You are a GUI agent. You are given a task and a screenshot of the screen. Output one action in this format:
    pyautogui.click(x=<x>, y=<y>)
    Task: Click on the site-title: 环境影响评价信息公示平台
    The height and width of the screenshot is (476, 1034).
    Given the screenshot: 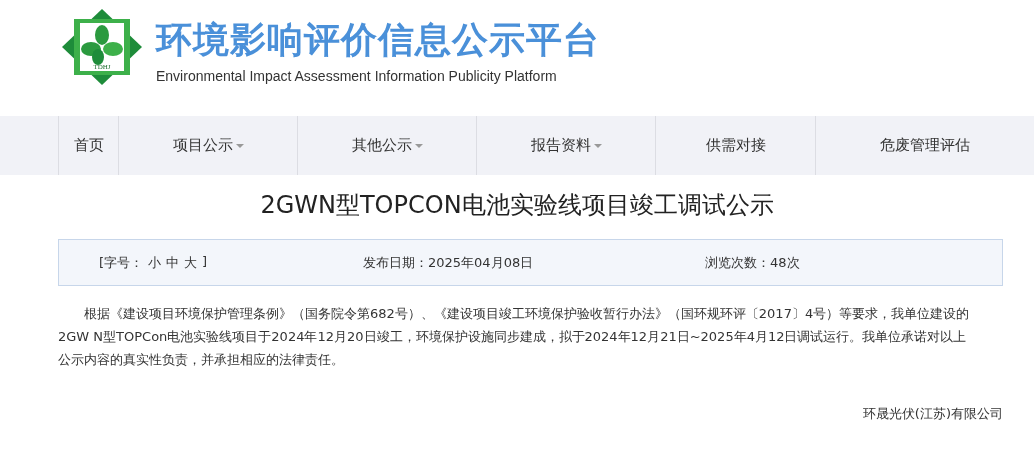 What is the action you would take?
    pyautogui.click(x=378, y=40)
    